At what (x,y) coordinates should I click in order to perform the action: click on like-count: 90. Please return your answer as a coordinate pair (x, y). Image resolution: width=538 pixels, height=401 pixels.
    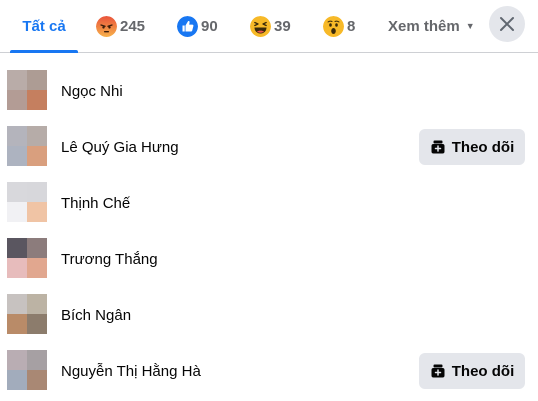
    Looking at the image, I should click on (209, 26).